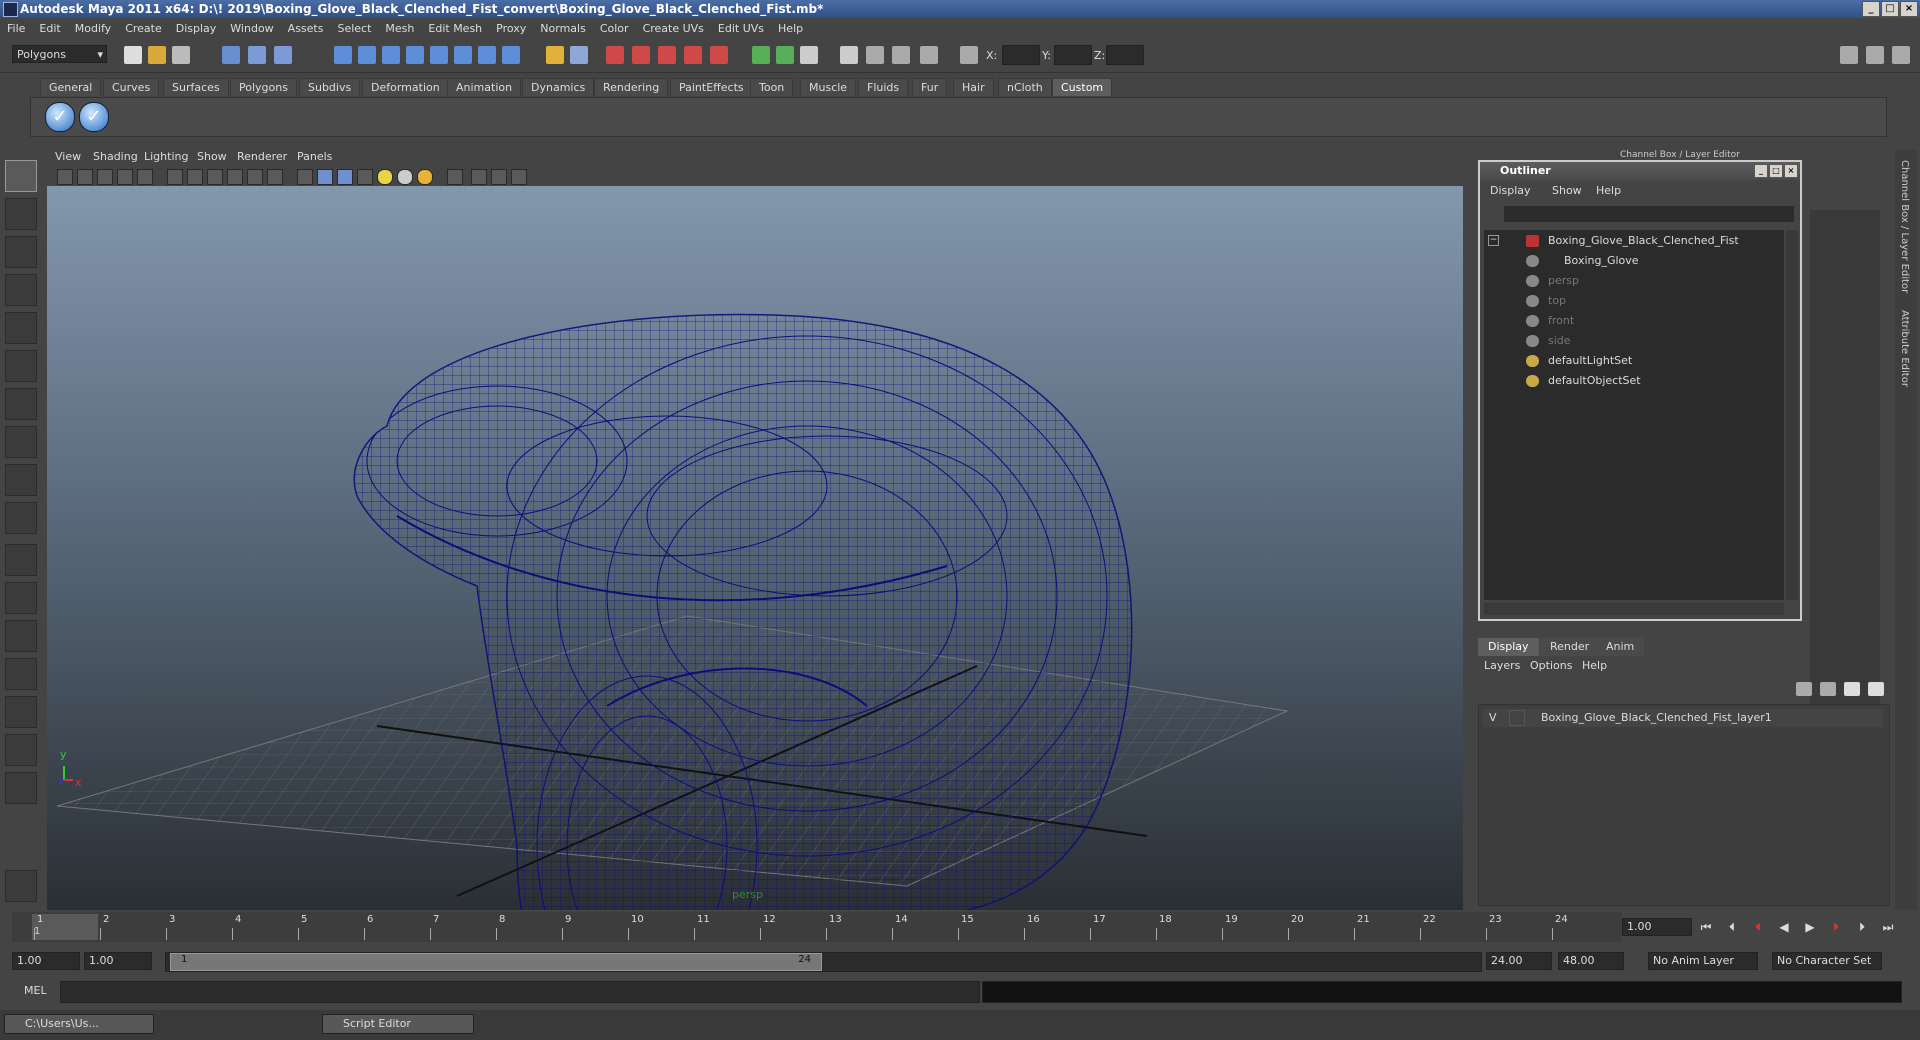  Describe the element at coordinates (785, 55) in the screenshot. I see `show-channel-box-icon` at that location.